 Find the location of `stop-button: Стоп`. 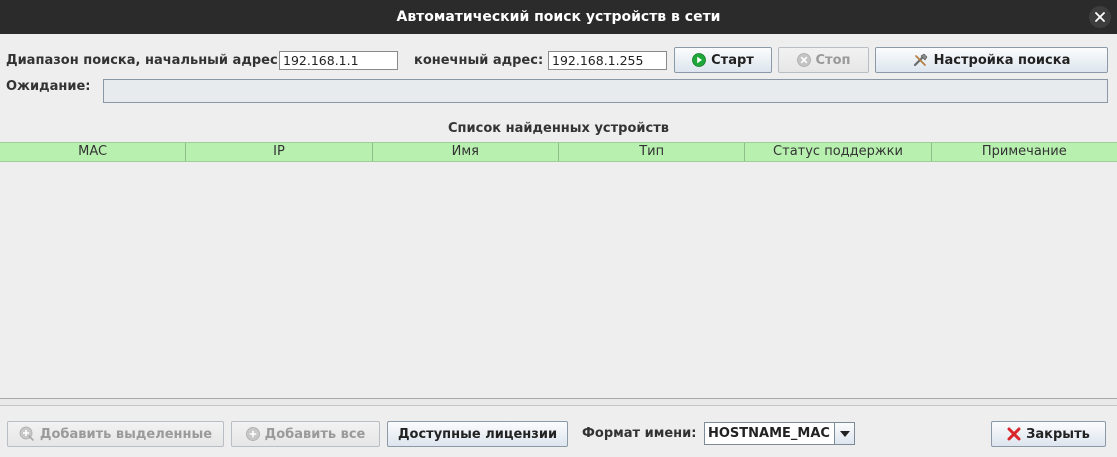

stop-button: Стоп is located at coordinates (823, 60).